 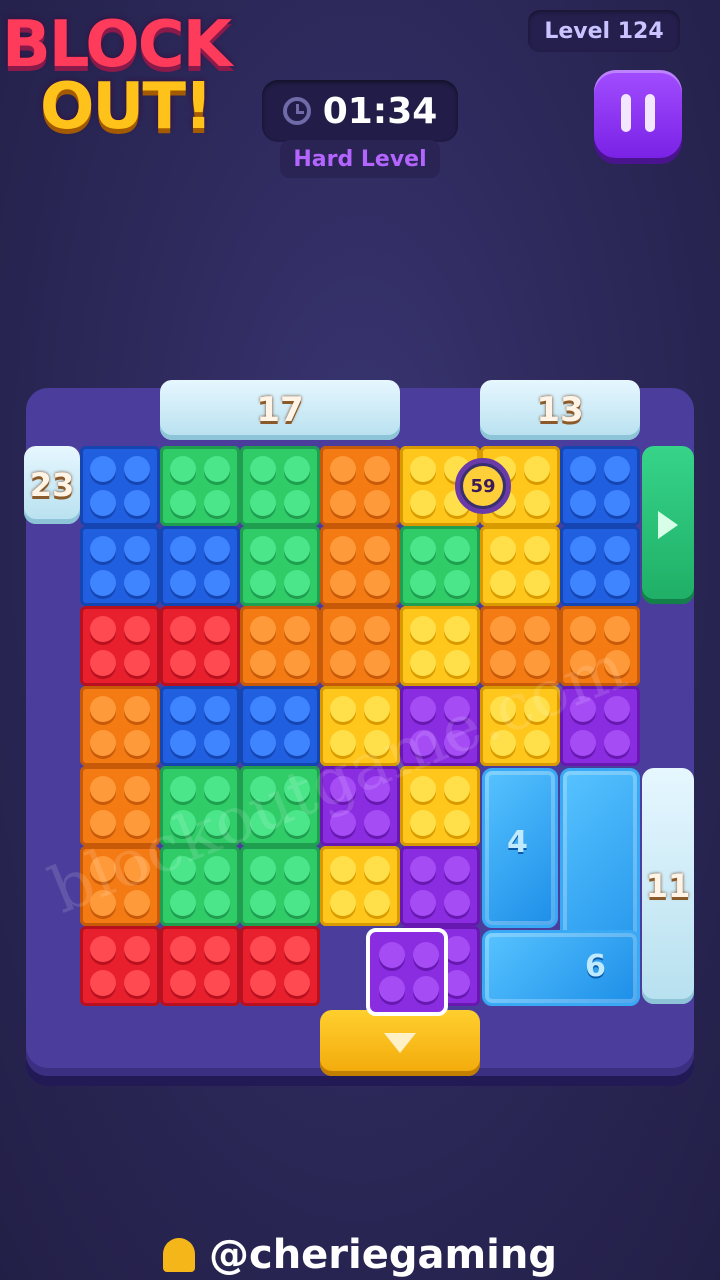 What do you see at coordinates (178, 1255) in the screenshot?
I see `bell-icon` at bounding box center [178, 1255].